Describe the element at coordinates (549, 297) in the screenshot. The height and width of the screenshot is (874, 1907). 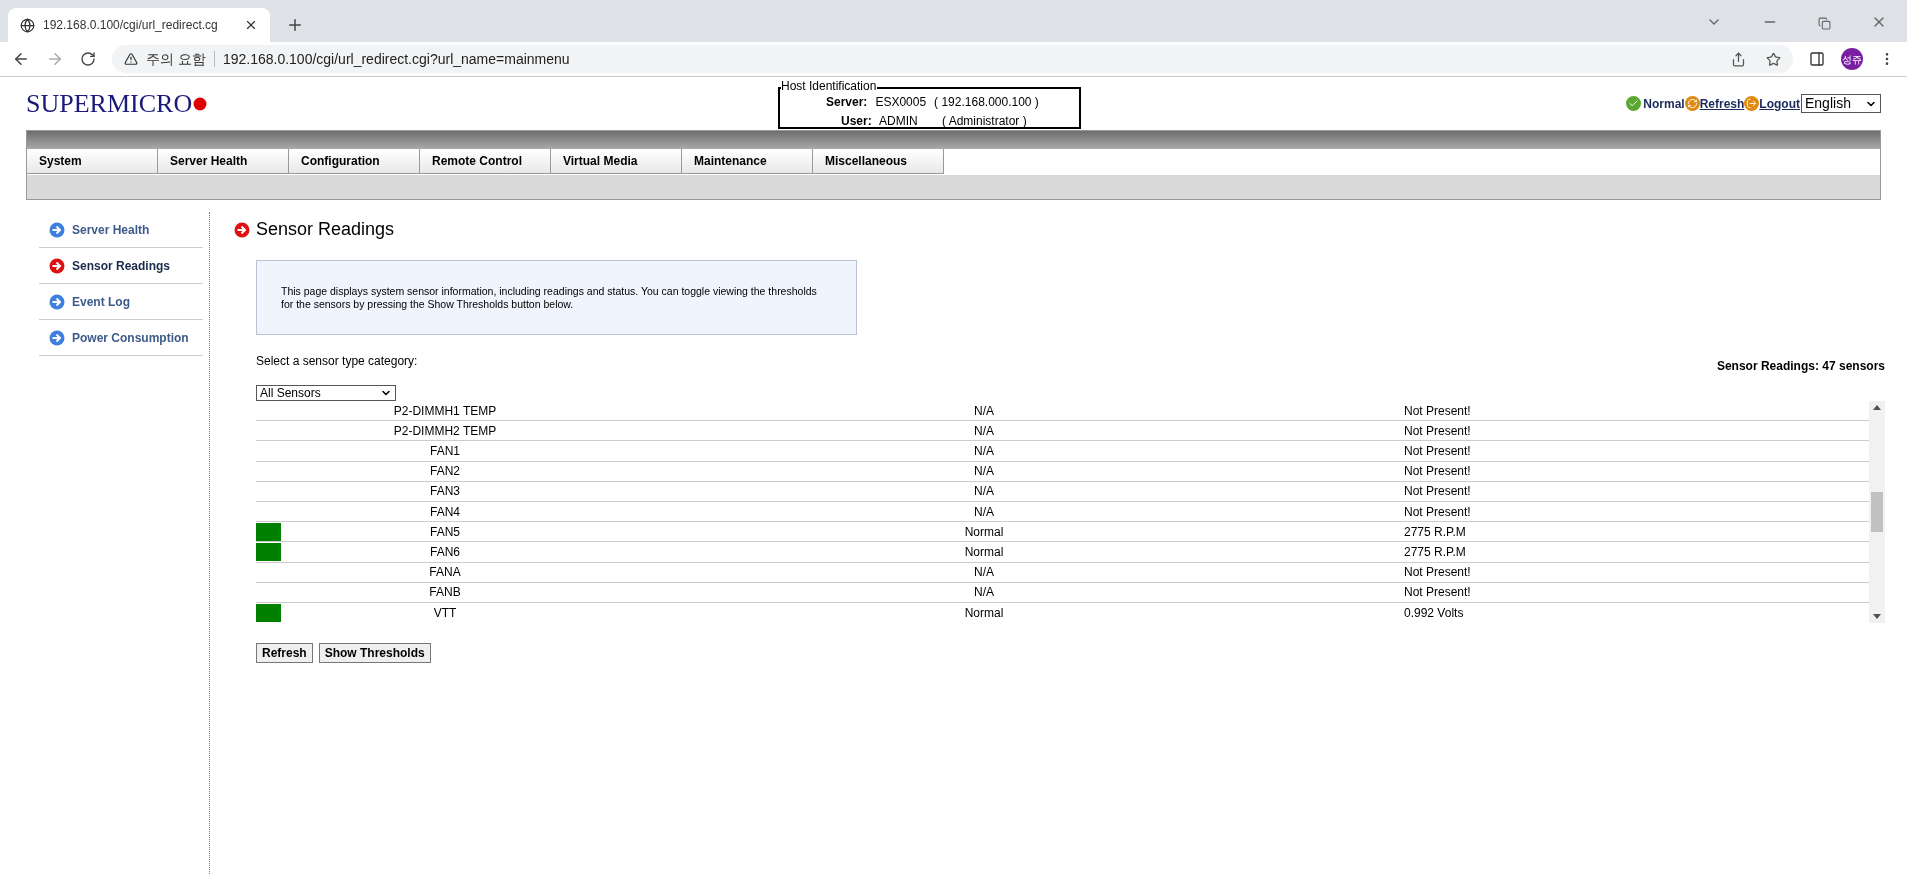
I see `info-text: This page displays system sensor information, including readings and status. You can toggle viewing the thresholds for the sensors by pressing the Show Thresholds button below.` at that location.